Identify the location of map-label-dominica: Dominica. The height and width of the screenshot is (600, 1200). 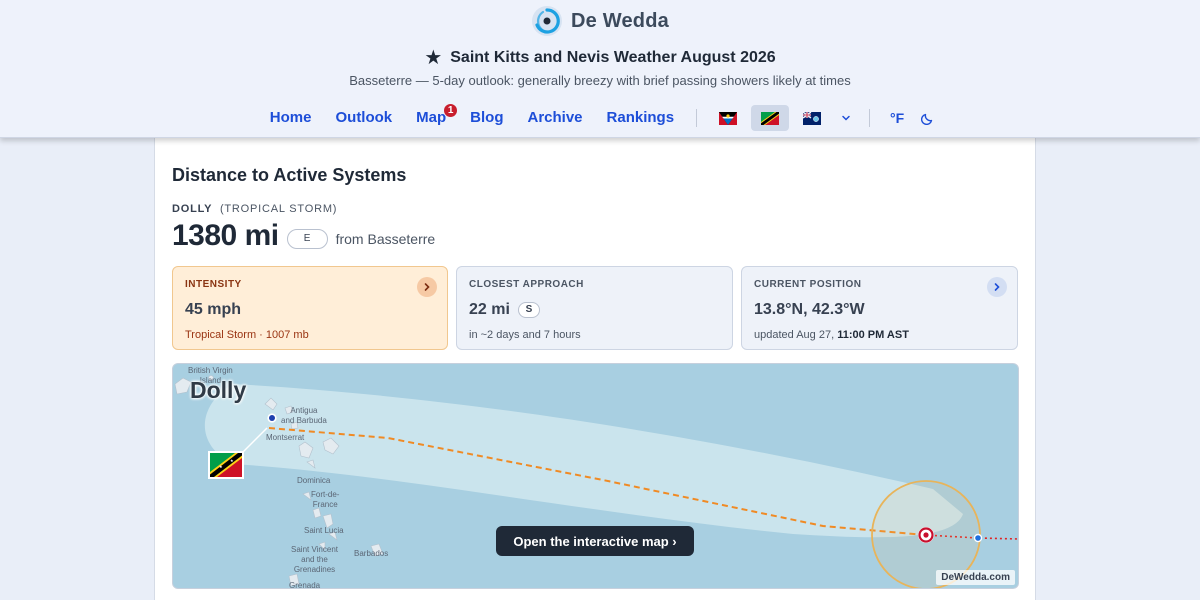
(314, 480).